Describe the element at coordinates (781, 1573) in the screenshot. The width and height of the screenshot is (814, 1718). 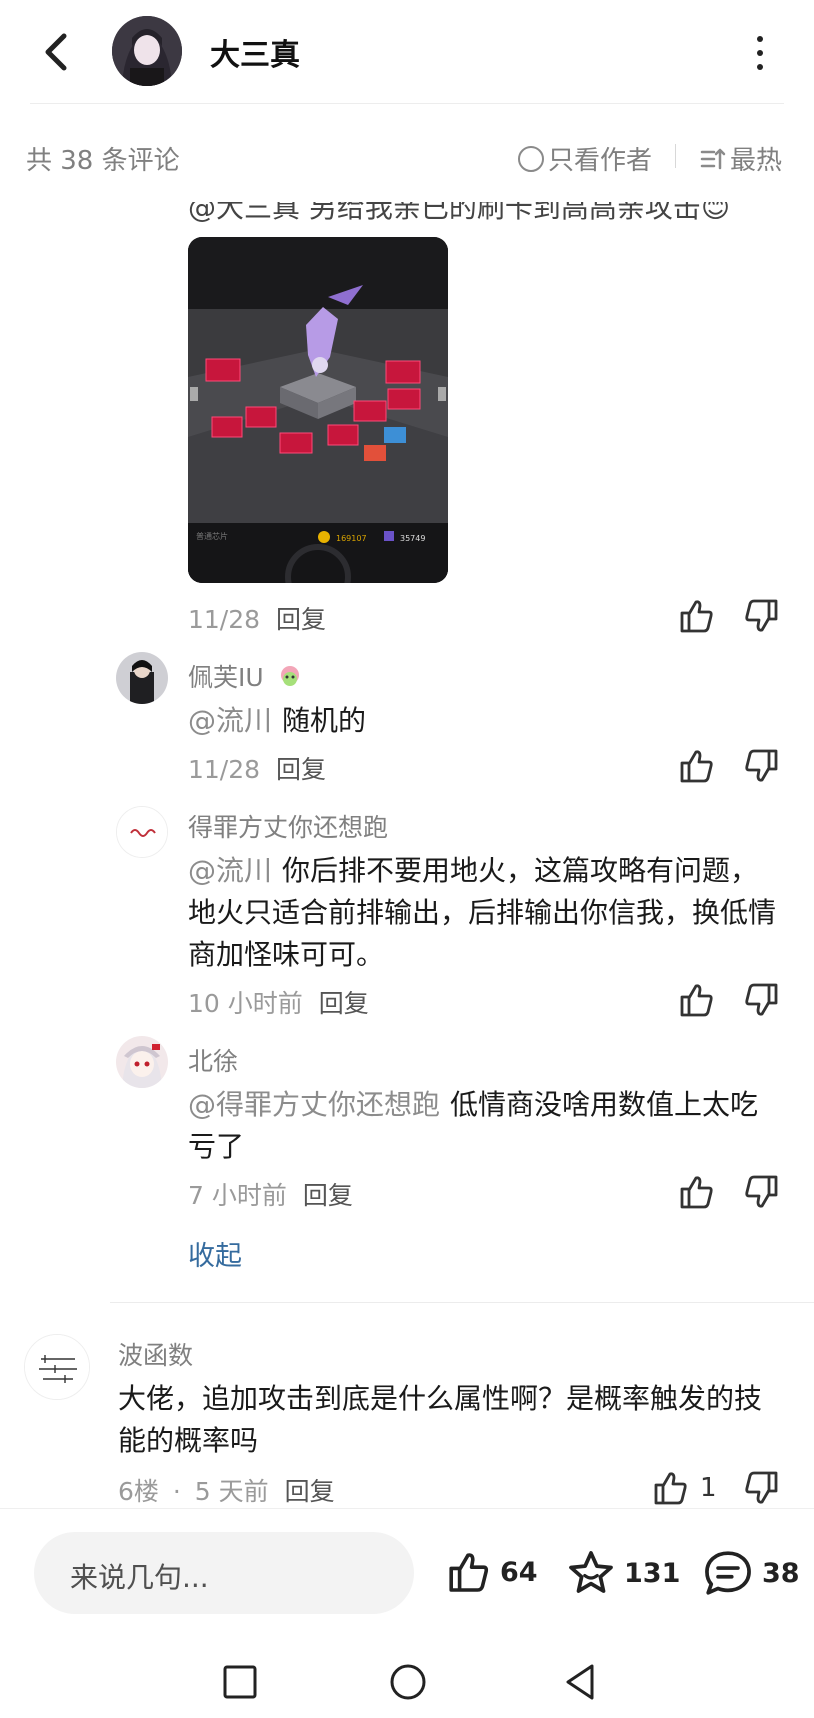
I see `comment-count: 38` at that location.